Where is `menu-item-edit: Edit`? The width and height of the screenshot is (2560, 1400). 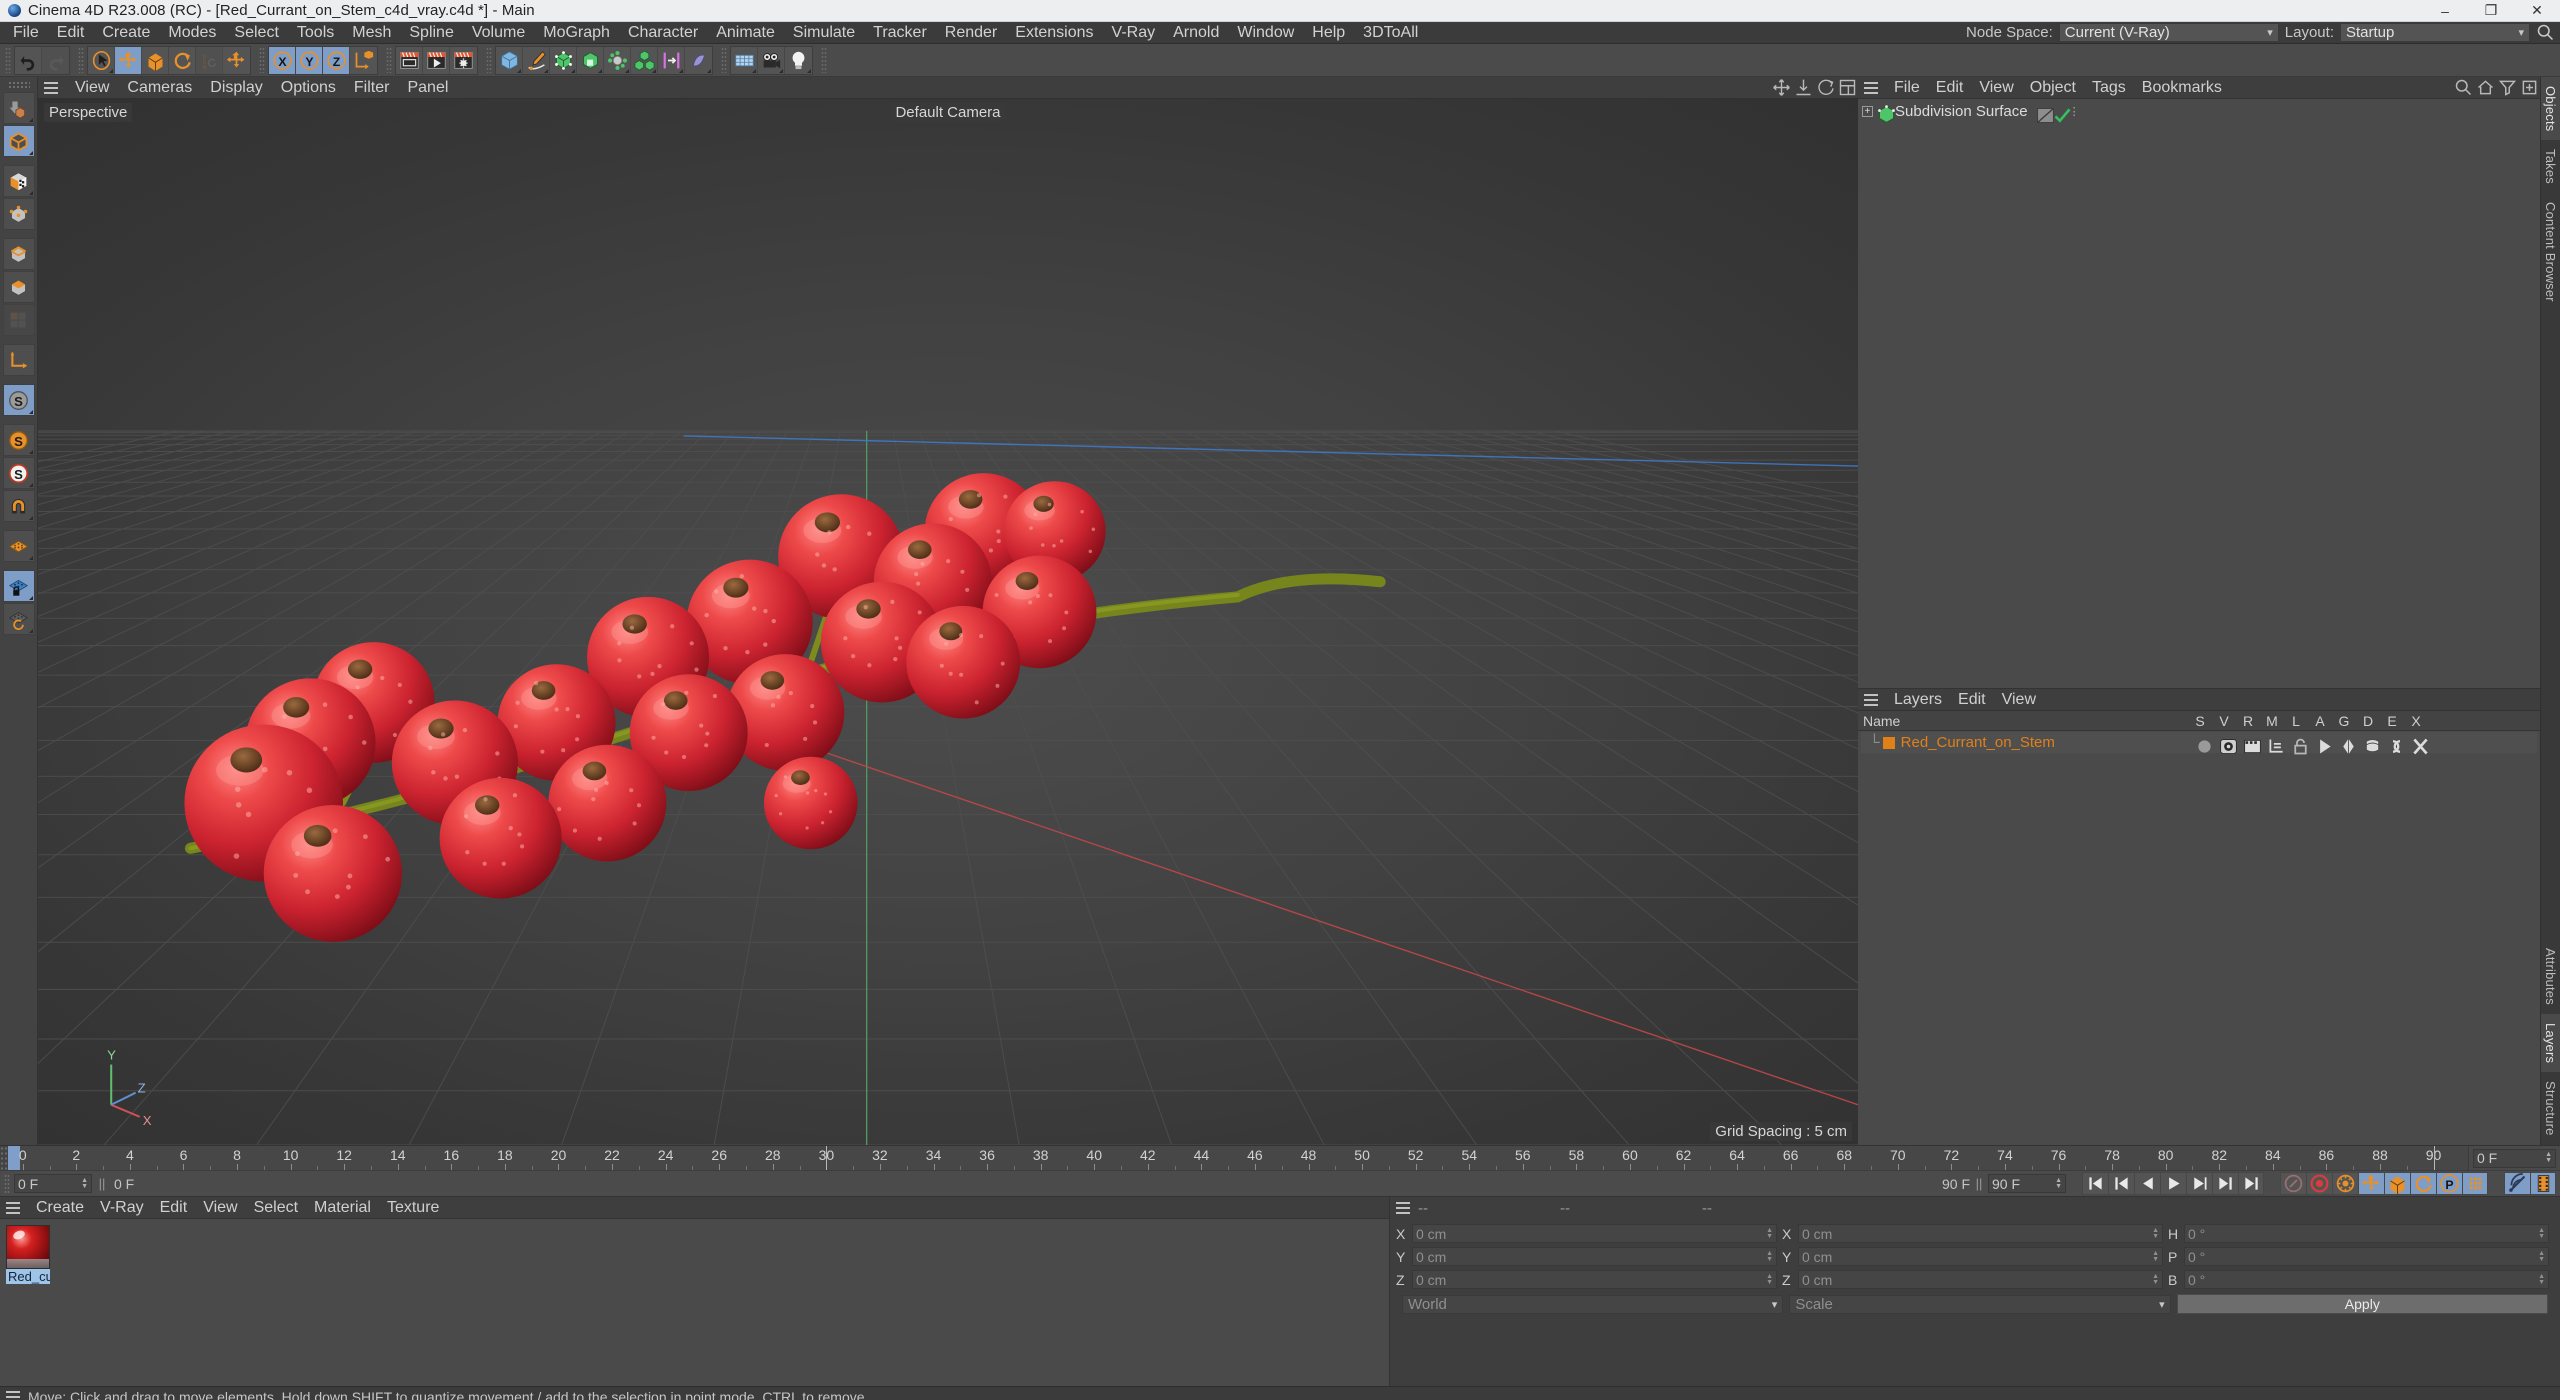
menu-item-edit: Edit is located at coordinates (71, 33).